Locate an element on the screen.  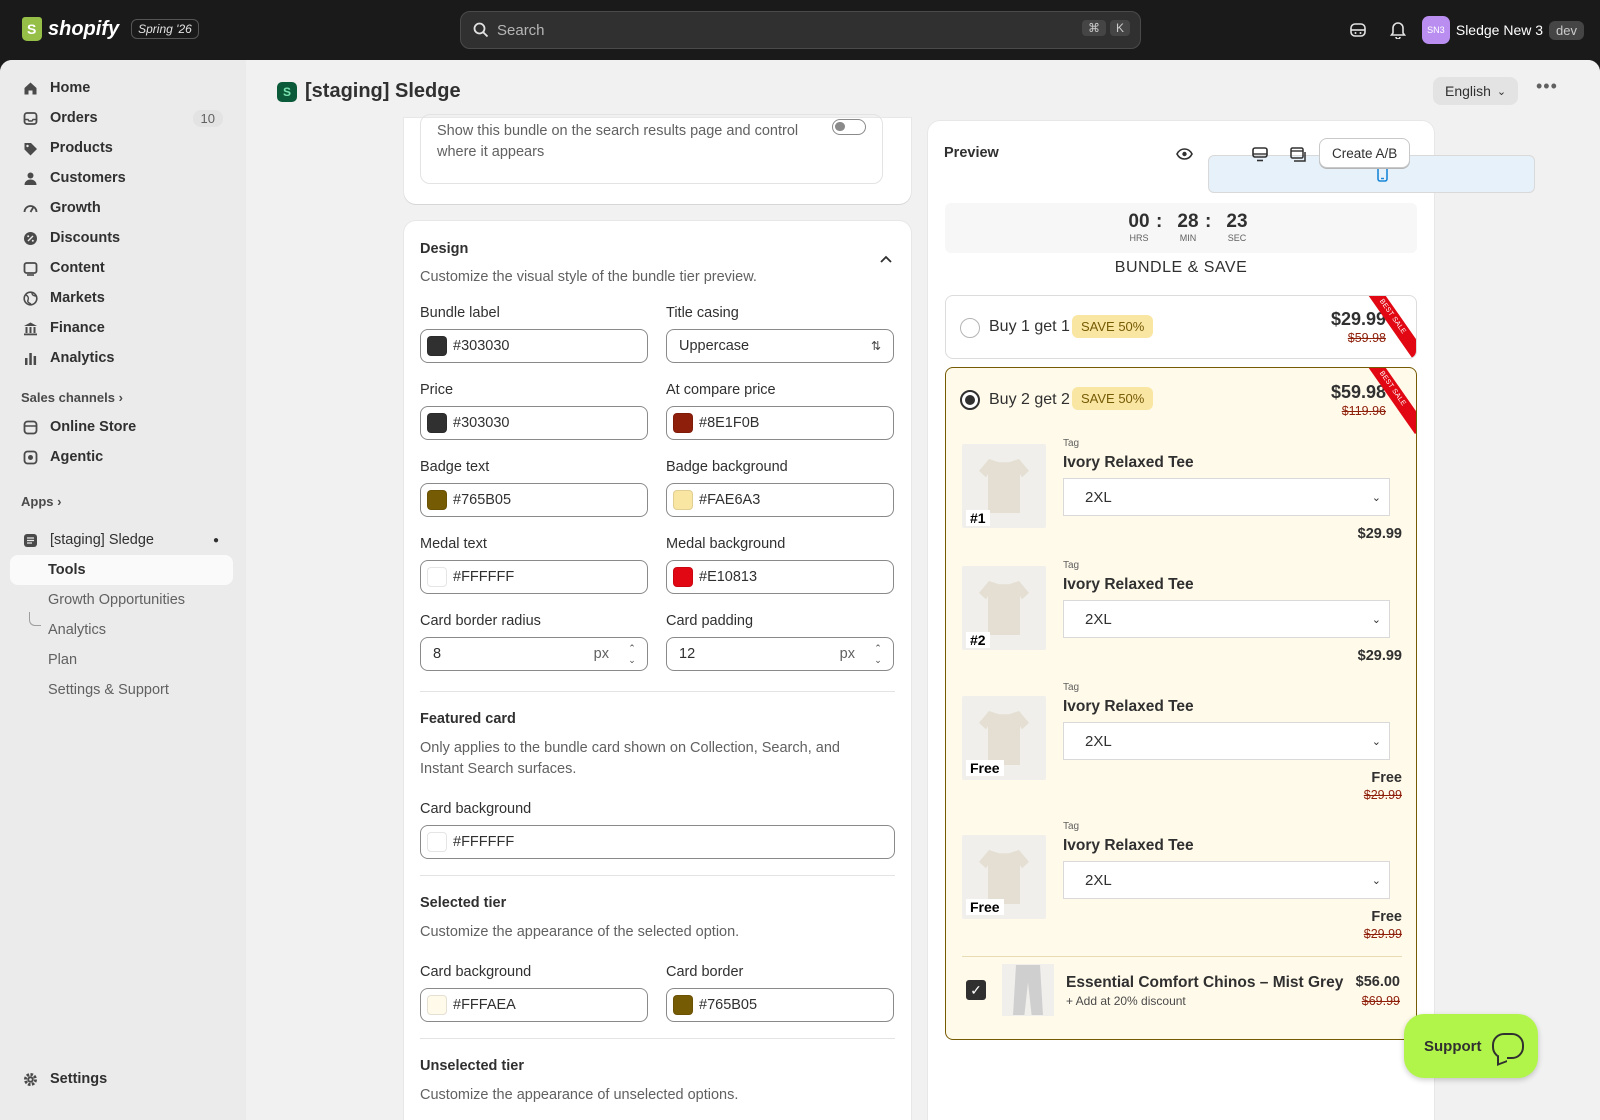
bell-icon is located at coordinates (1398, 30).